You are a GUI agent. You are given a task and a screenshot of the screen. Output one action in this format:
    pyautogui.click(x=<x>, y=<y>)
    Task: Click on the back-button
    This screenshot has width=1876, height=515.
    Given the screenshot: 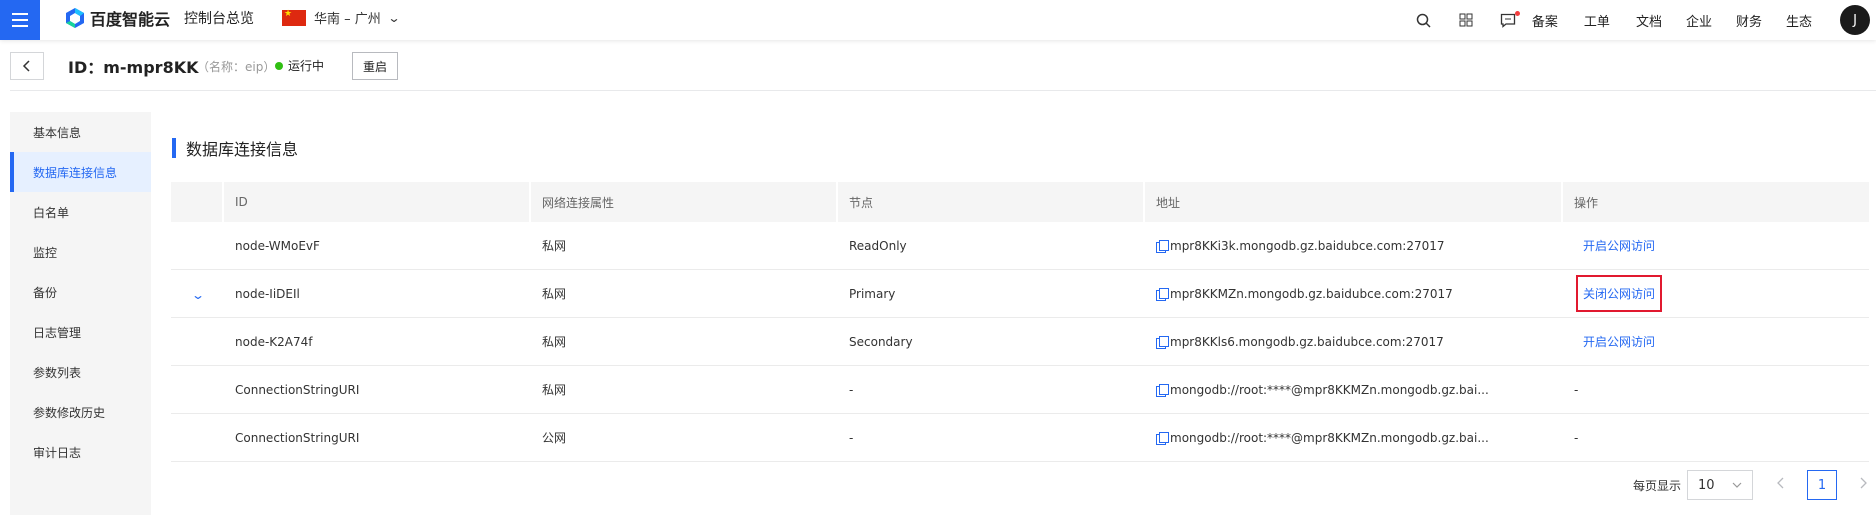 What is the action you would take?
    pyautogui.click(x=27, y=66)
    